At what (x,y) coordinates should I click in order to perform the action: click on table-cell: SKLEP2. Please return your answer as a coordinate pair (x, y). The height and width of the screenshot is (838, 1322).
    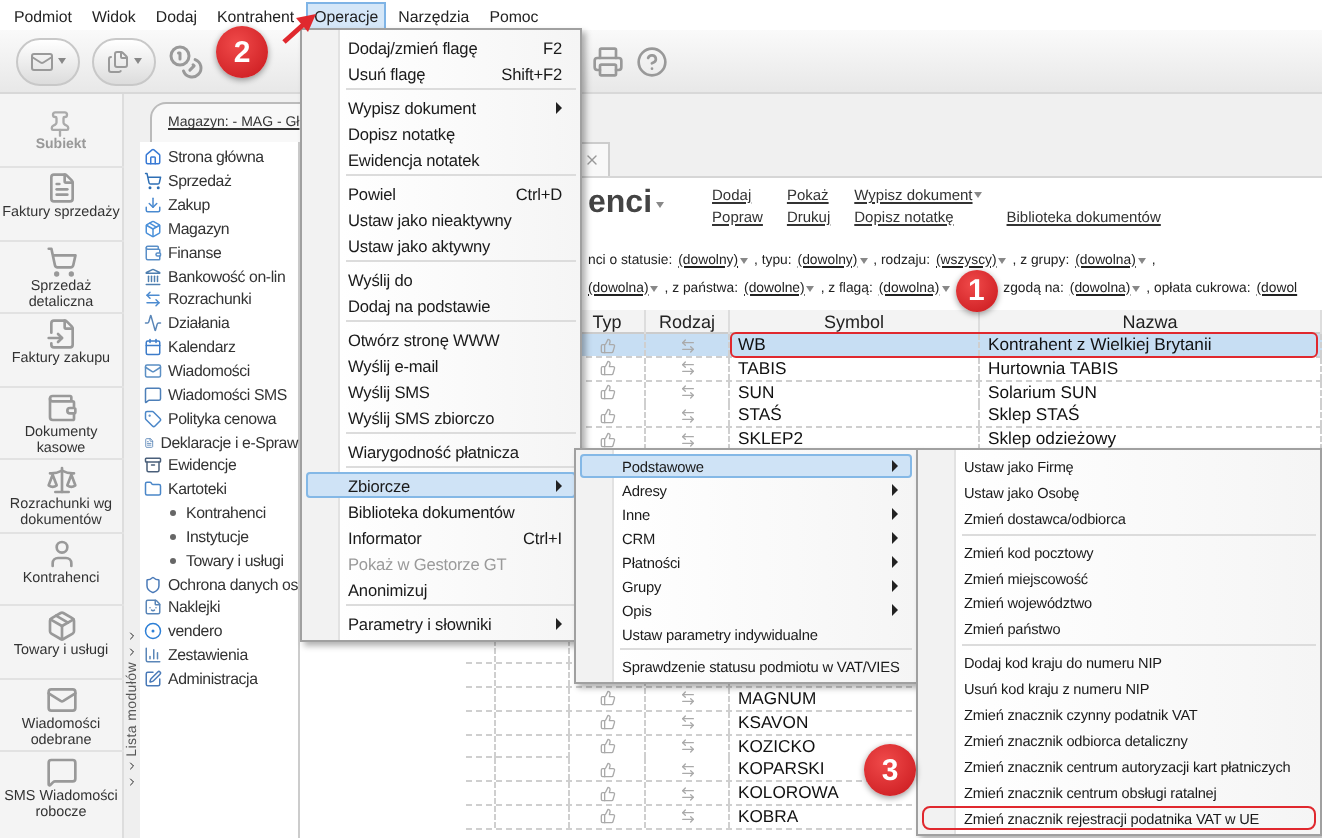
    Looking at the image, I should click on (770, 439).